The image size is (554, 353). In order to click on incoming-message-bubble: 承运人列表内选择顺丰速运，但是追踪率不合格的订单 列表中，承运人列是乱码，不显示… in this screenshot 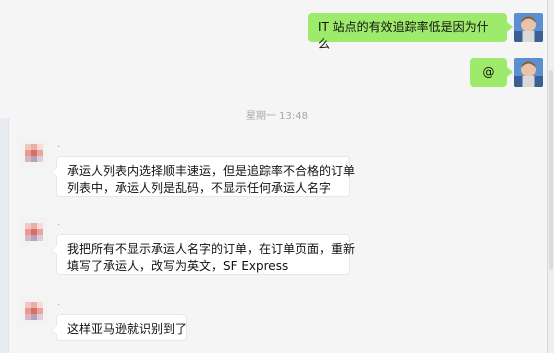, I will do `click(203, 176)`.